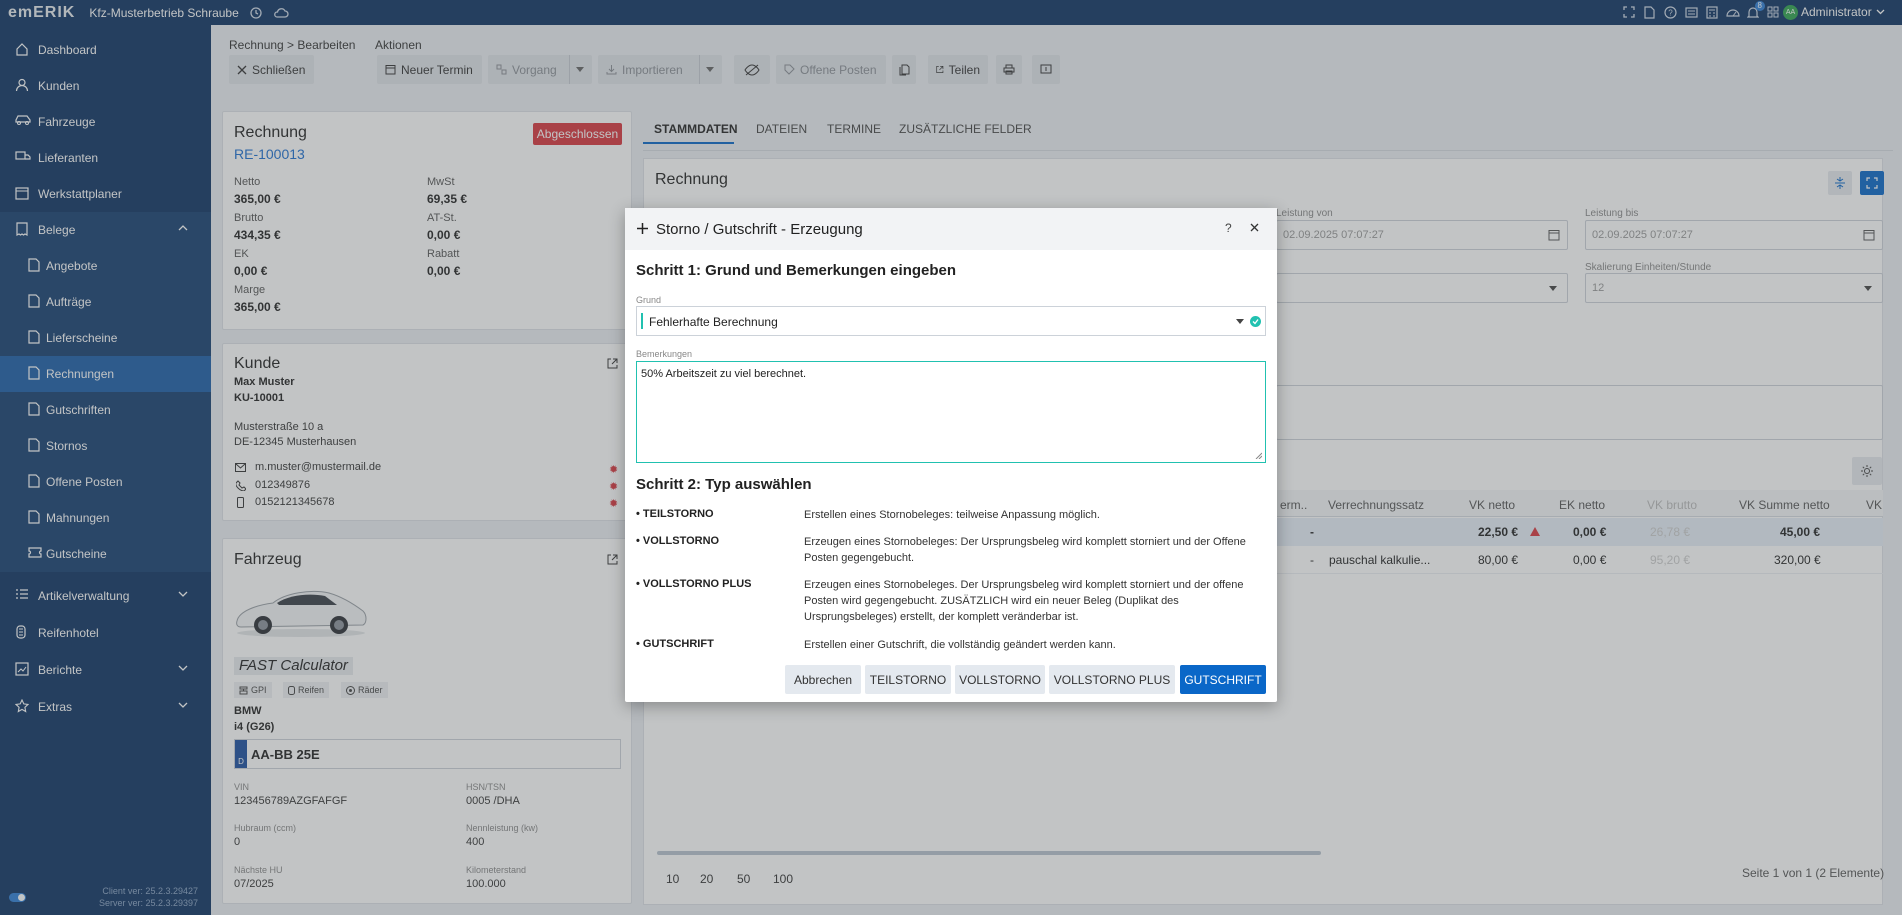  What do you see at coordinates (1258, 455) in the screenshot?
I see `resize-handle-icon` at bounding box center [1258, 455].